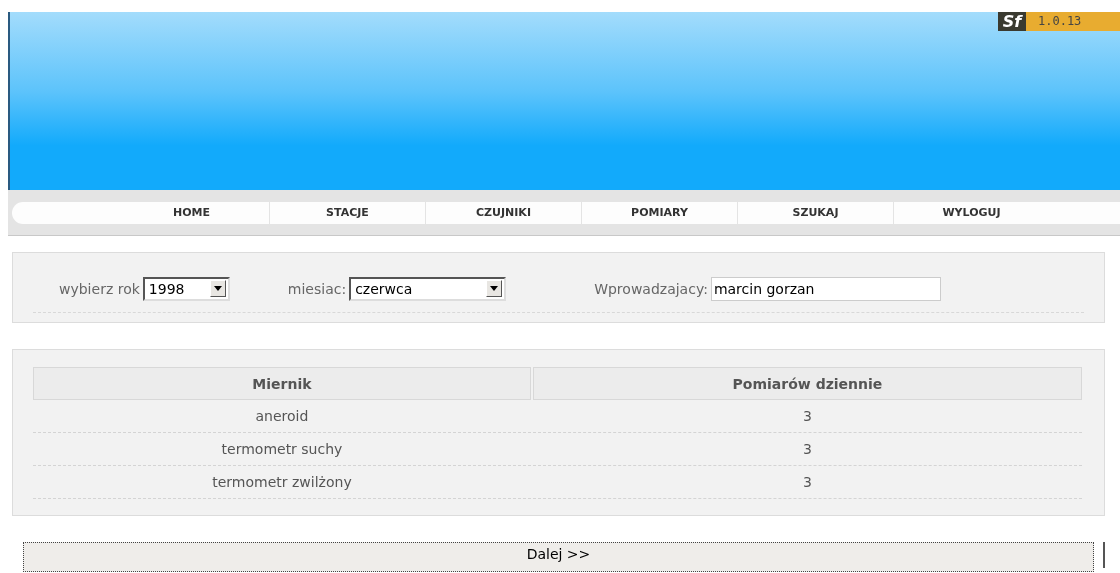 Image resolution: width=1120 pixels, height=573 pixels. I want to click on dropdown: 1998, so click(186, 288).